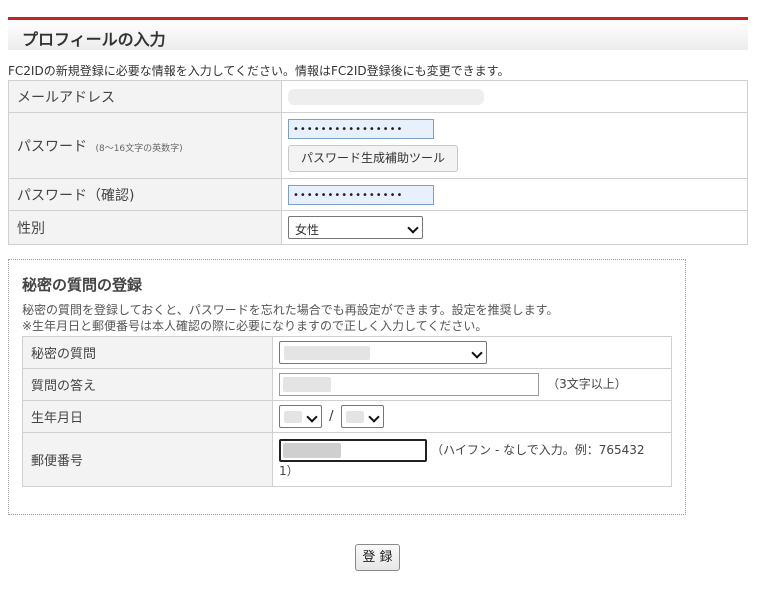 This screenshot has height=596, width=766. Describe the element at coordinates (147, 416) in the screenshot. I see `birthdate-label: 生年月日` at that location.